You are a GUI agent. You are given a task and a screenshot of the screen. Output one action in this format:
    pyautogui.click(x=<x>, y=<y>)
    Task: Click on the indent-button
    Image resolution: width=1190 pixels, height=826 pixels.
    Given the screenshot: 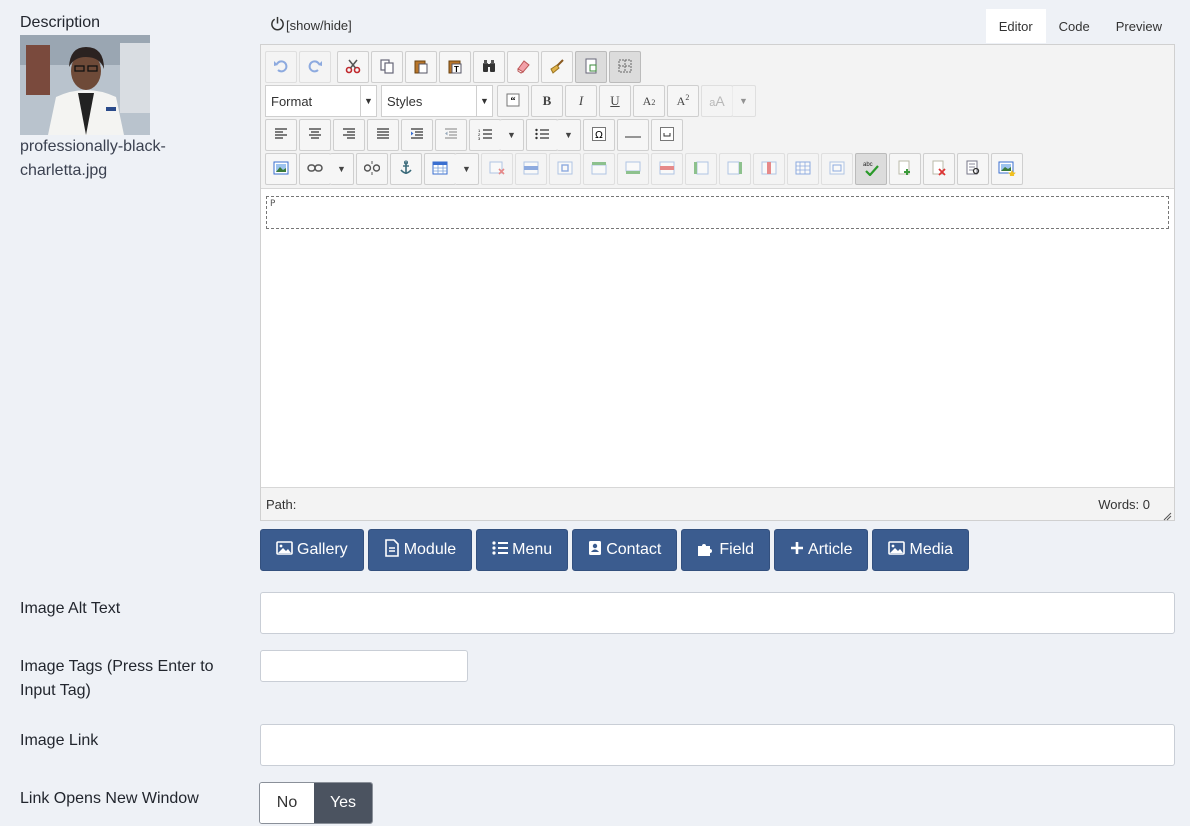 What is the action you would take?
    pyautogui.click(x=417, y=135)
    